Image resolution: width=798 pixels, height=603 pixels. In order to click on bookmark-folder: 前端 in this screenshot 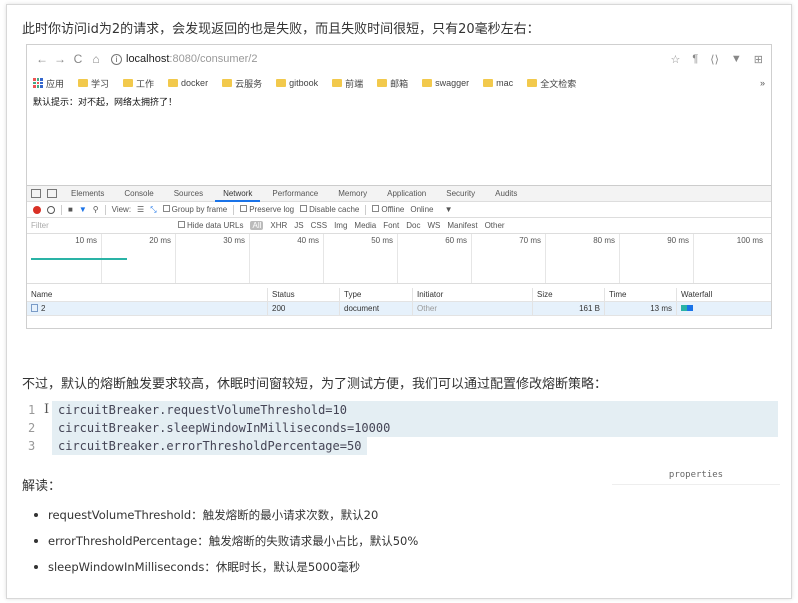, I will do `click(347, 83)`.